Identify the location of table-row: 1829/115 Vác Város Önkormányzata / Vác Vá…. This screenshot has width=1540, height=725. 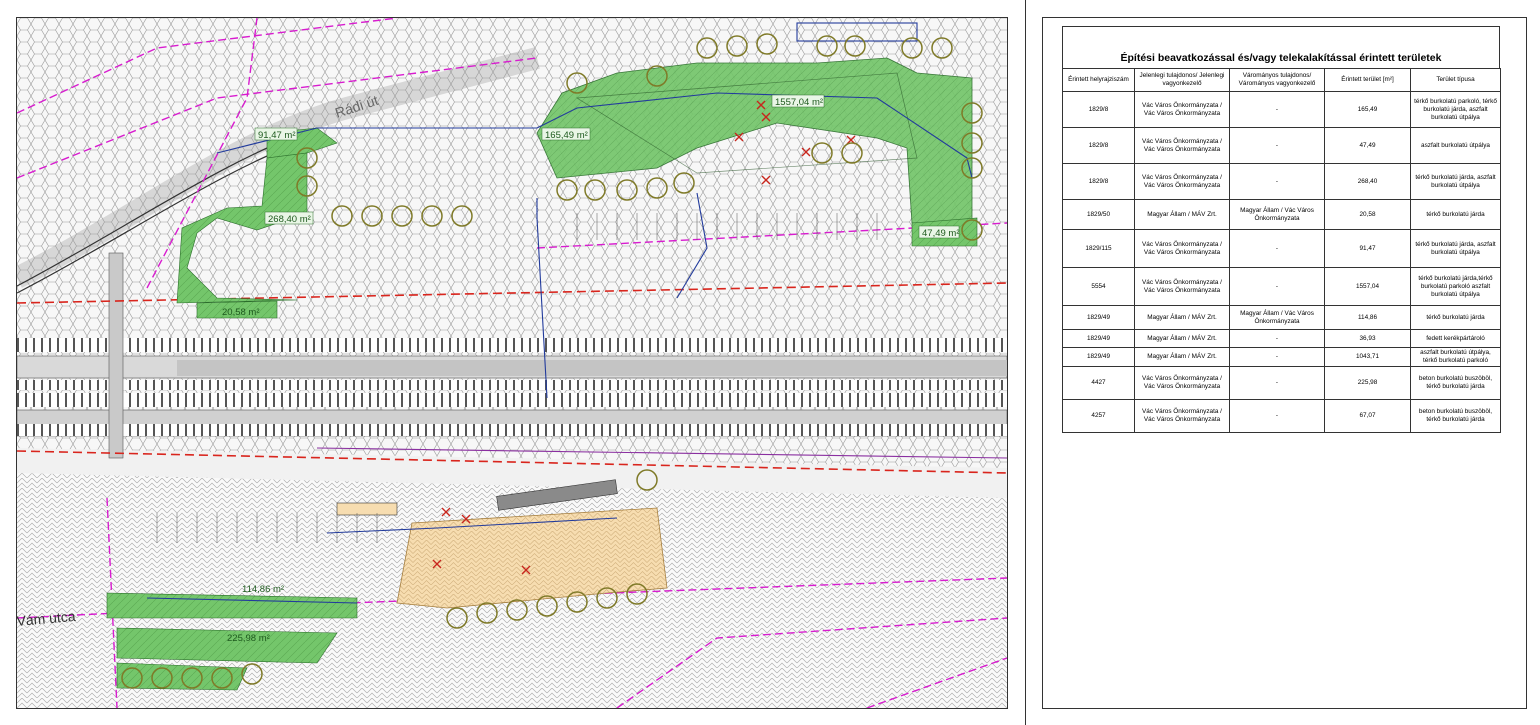
(1281, 248).